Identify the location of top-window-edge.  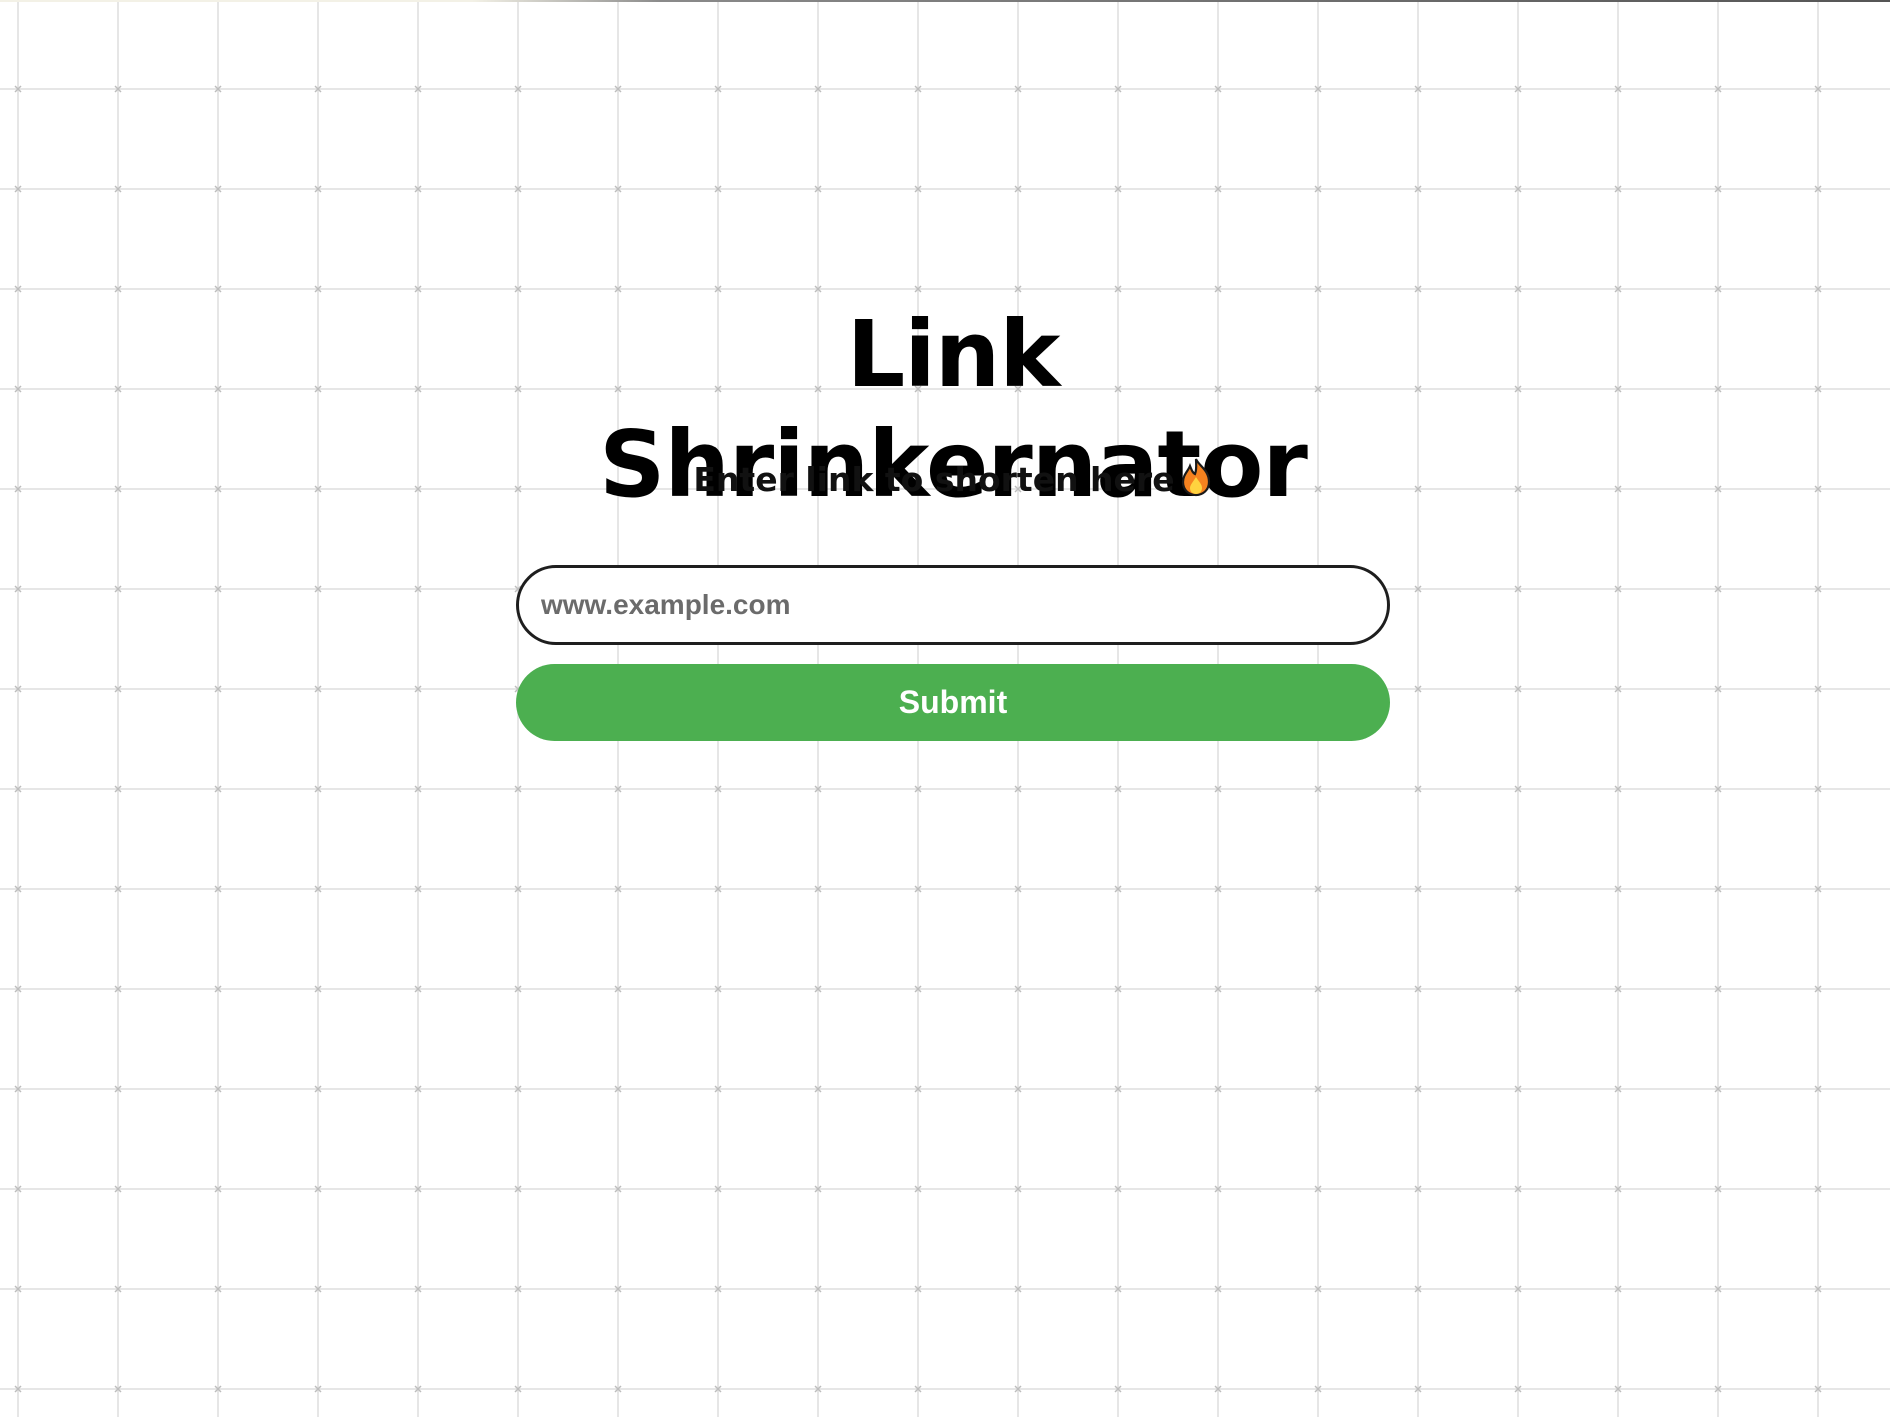
(945, 1).